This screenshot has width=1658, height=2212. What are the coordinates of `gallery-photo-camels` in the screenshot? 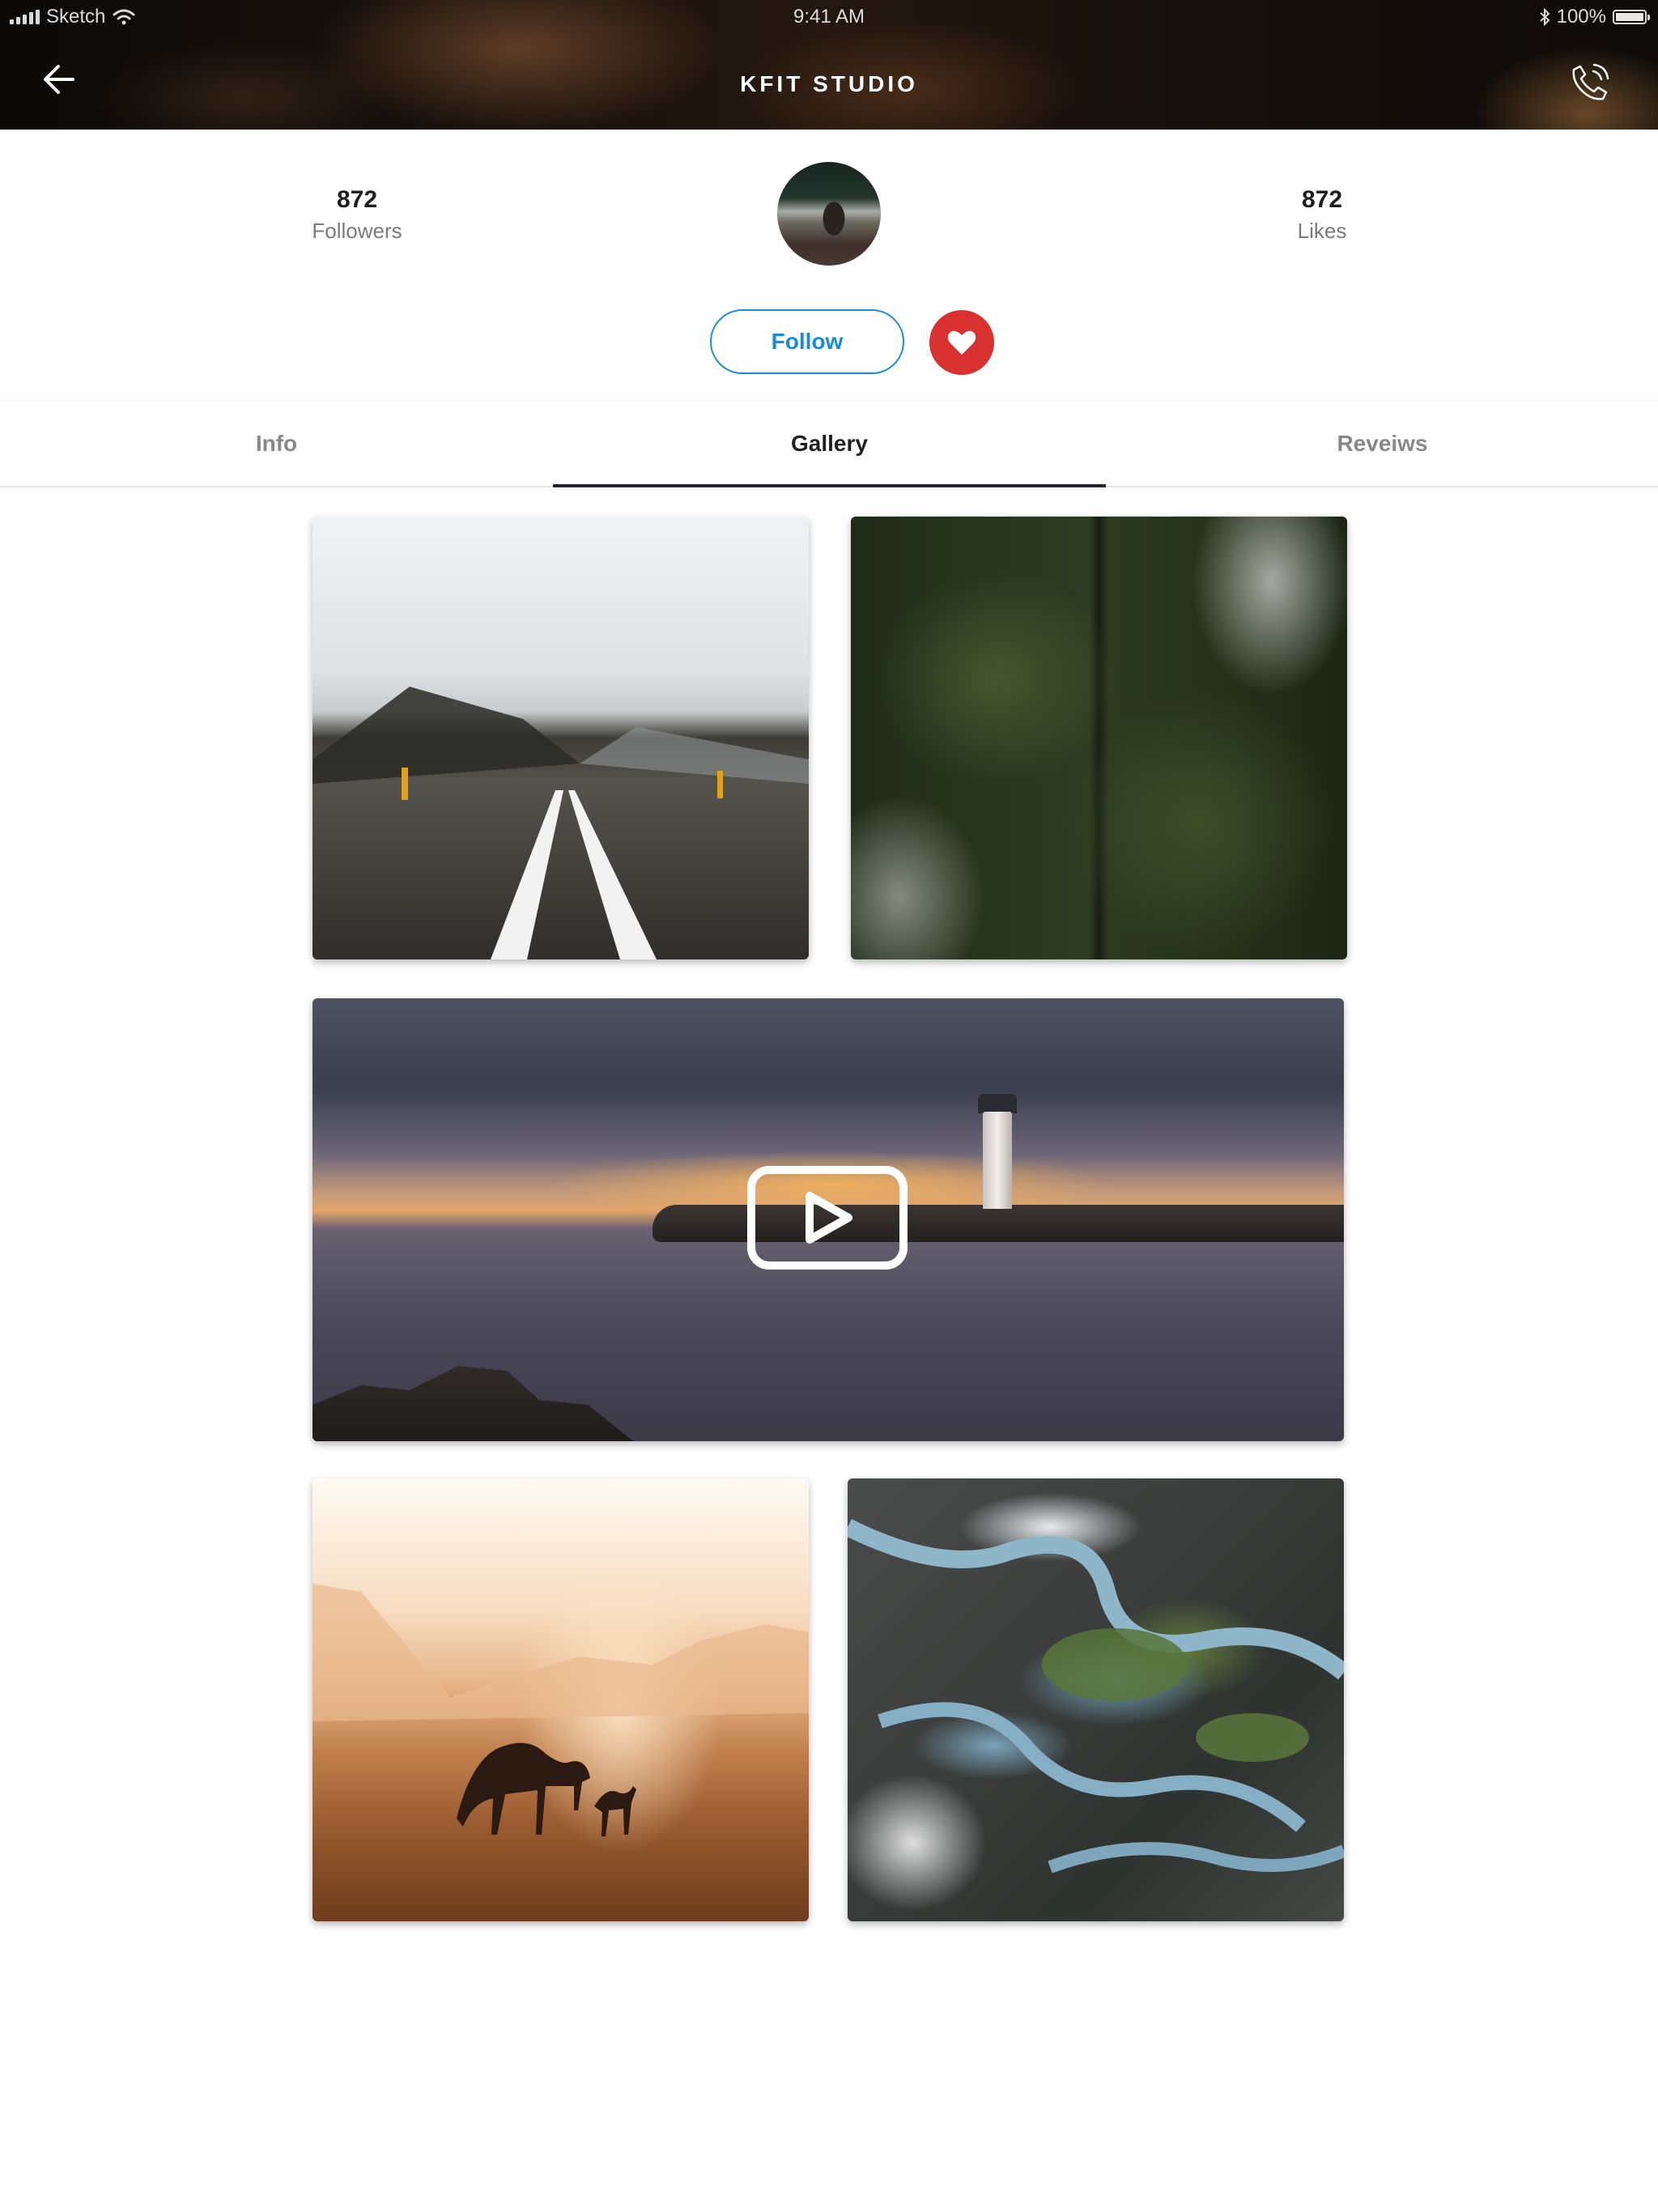 It's located at (560, 1699).